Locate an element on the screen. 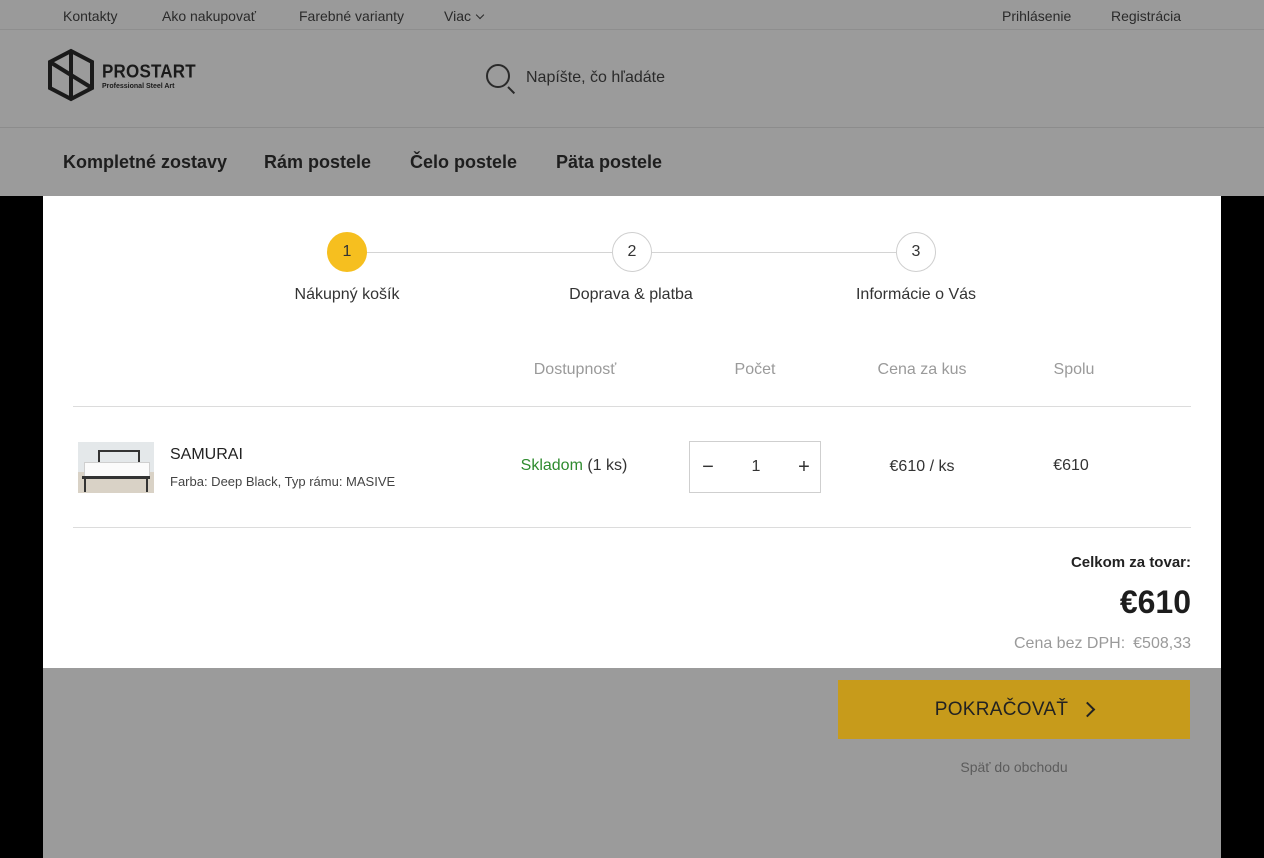 The image size is (1264, 858). chevron-down-icon is located at coordinates (480, 15).